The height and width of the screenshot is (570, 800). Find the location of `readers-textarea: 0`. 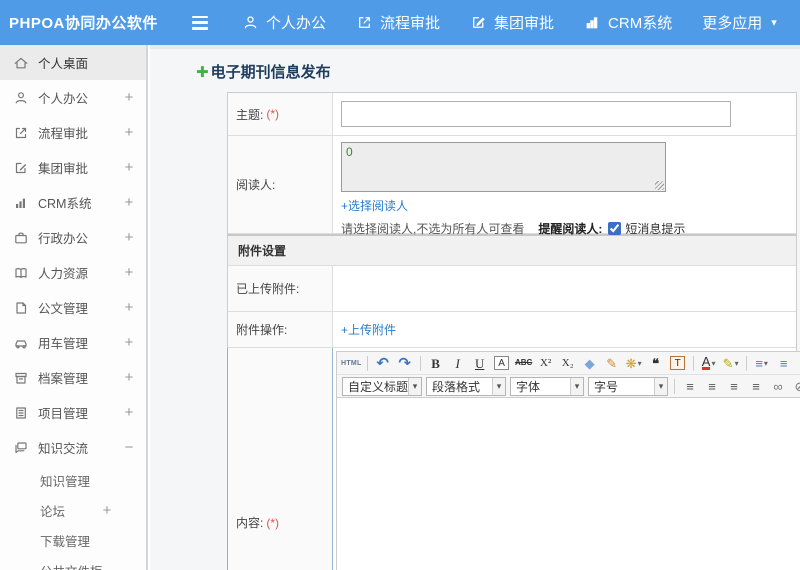

readers-textarea: 0 is located at coordinates (503, 167).